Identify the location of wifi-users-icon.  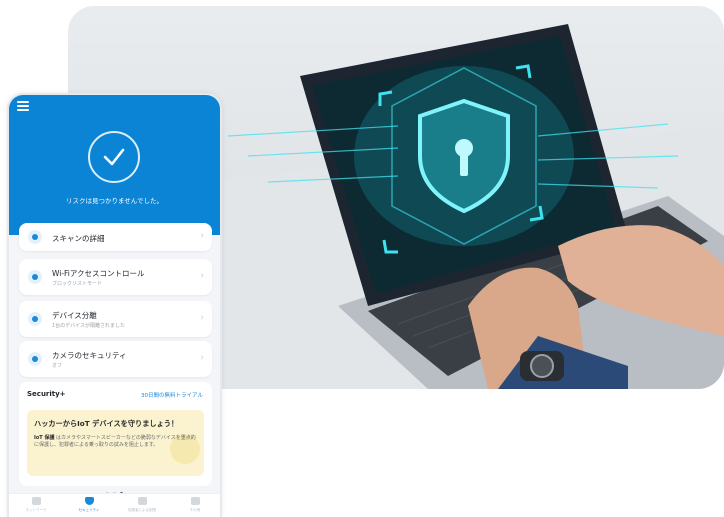
(35, 277).